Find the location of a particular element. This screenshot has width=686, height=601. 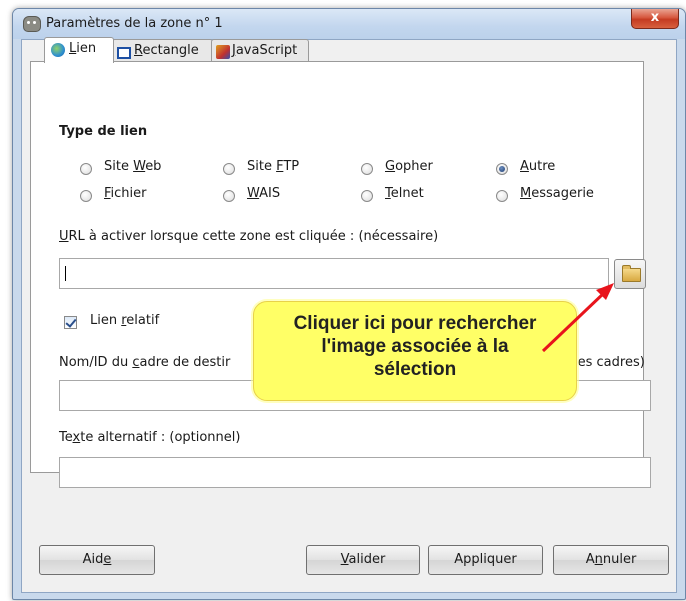

radio-messagerie-label: essagerie is located at coordinates (562, 193).